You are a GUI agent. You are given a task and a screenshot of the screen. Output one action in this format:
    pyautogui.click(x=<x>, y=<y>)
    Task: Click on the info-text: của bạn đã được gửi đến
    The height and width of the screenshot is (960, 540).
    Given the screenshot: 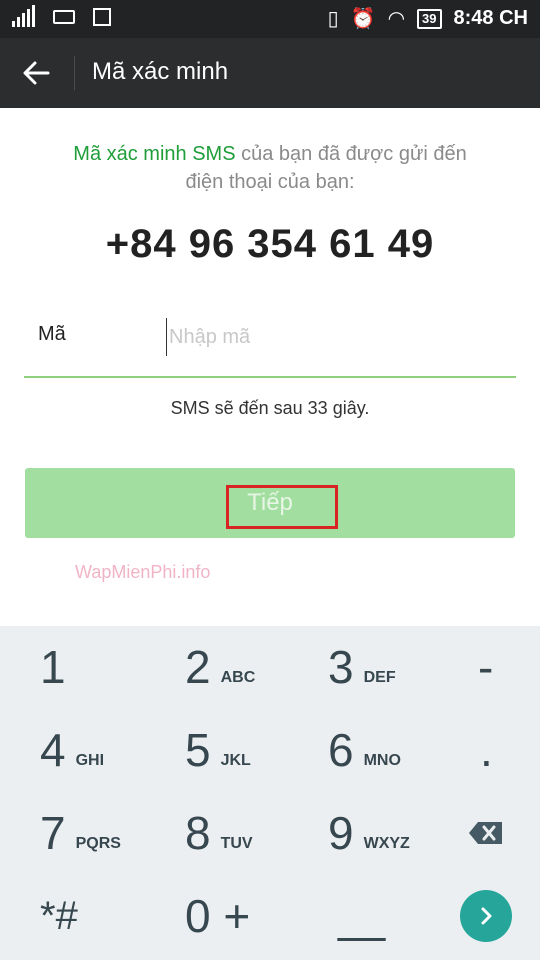 What is the action you would take?
    pyautogui.click(x=351, y=154)
    